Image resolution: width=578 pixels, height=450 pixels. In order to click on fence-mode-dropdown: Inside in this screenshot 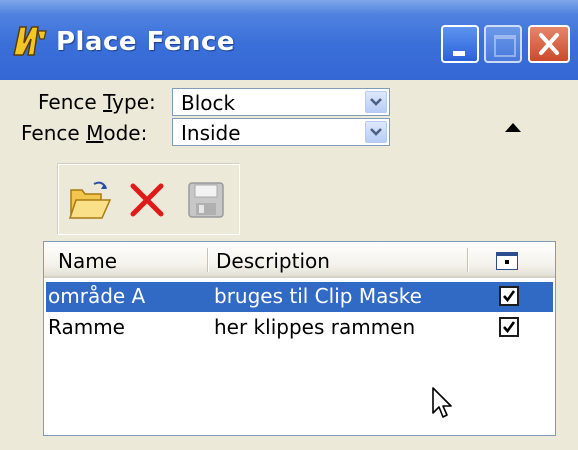, I will do `click(281, 132)`.